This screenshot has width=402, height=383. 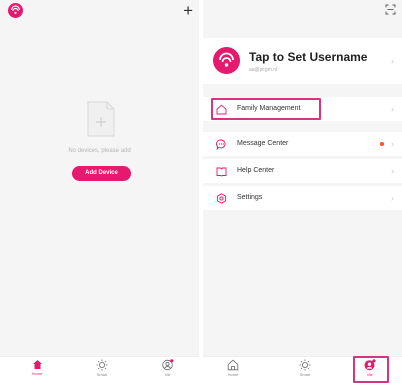 What do you see at coordinates (168, 365) in the screenshot?
I see `profile-icon` at bounding box center [168, 365].